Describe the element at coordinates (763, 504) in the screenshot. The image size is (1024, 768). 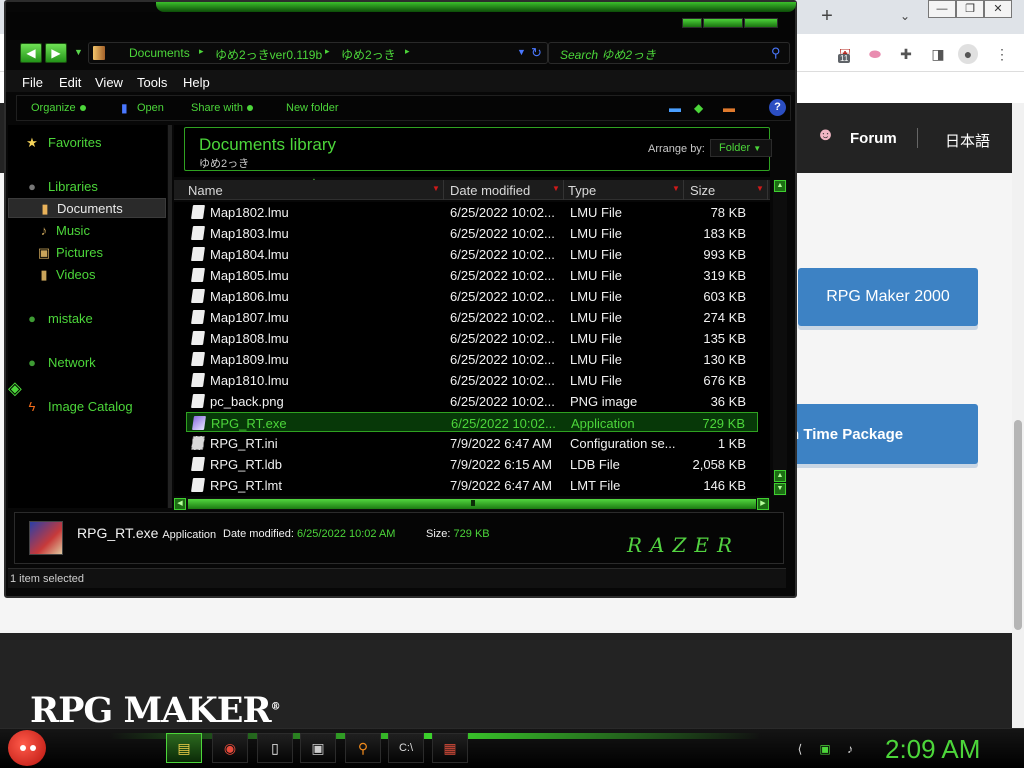
I see `scroll-right-icon: ▶` at that location.